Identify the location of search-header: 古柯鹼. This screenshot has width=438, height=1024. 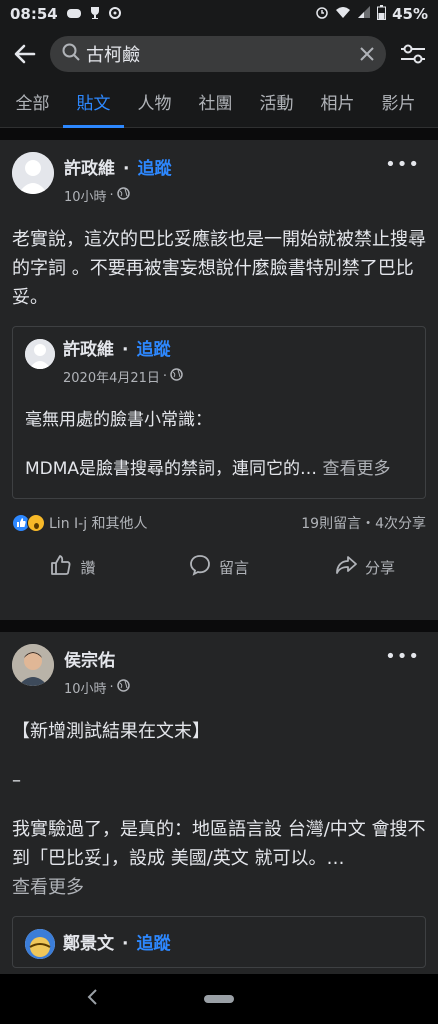
(219, 54).